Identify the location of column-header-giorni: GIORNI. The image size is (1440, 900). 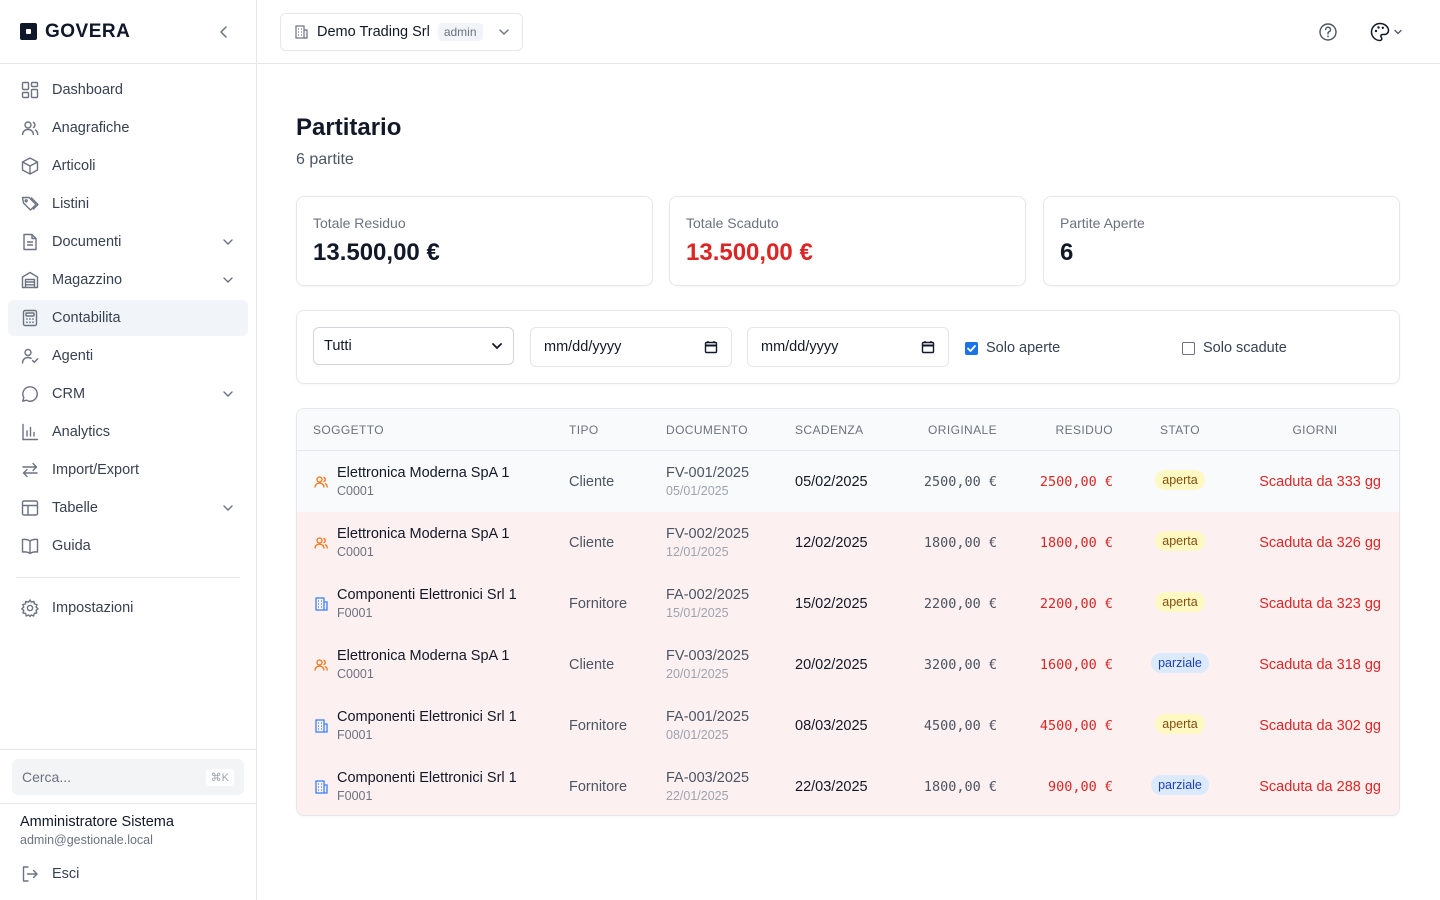
(1315, 430).